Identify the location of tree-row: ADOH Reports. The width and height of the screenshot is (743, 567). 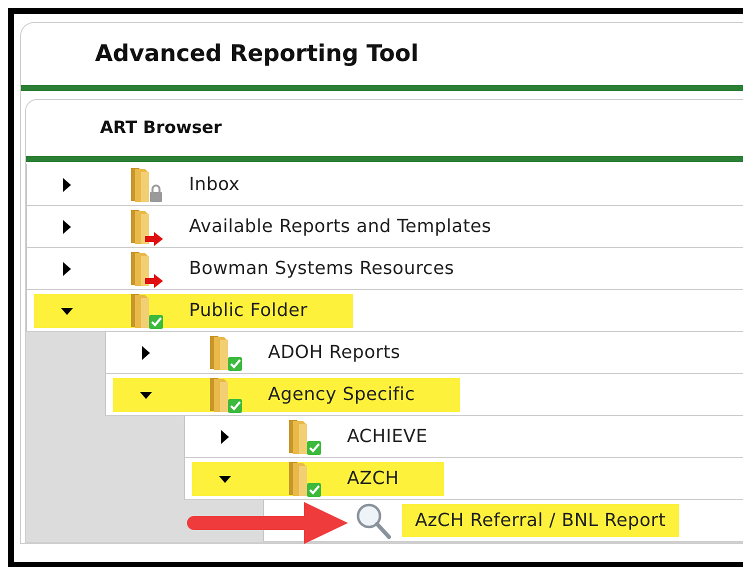
(279, 353).